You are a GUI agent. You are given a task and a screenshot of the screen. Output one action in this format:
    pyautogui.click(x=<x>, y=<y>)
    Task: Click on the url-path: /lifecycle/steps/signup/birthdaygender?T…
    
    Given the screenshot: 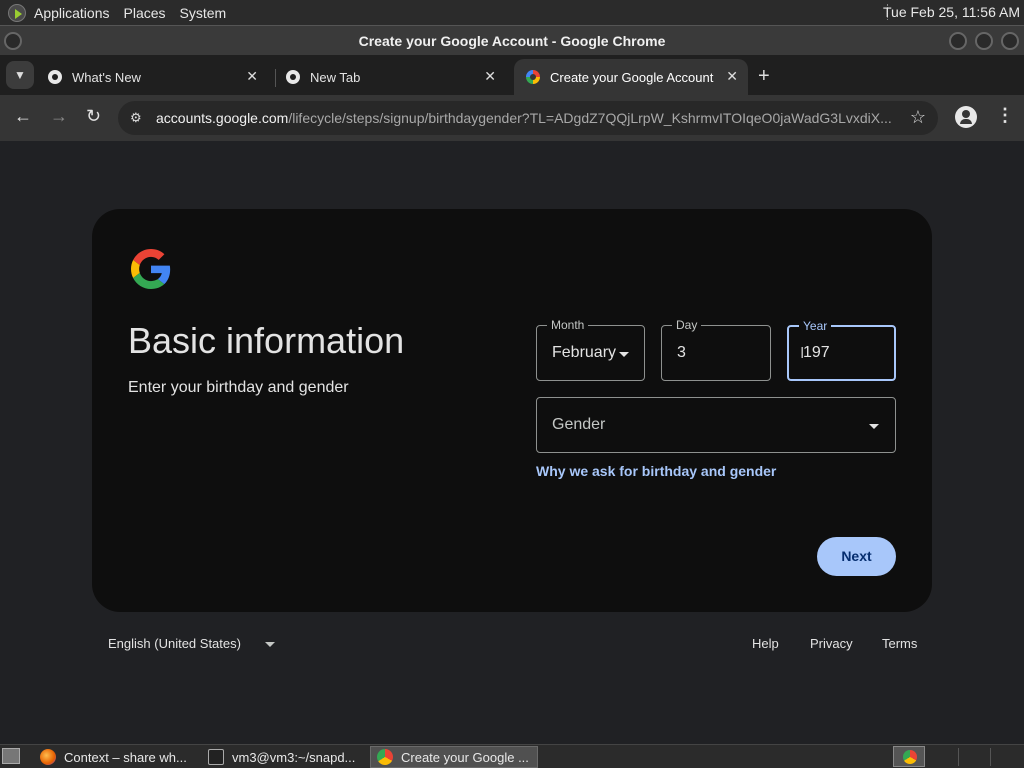 What is the action you would take?
    pyautogui.click(x=590, y=118)
    